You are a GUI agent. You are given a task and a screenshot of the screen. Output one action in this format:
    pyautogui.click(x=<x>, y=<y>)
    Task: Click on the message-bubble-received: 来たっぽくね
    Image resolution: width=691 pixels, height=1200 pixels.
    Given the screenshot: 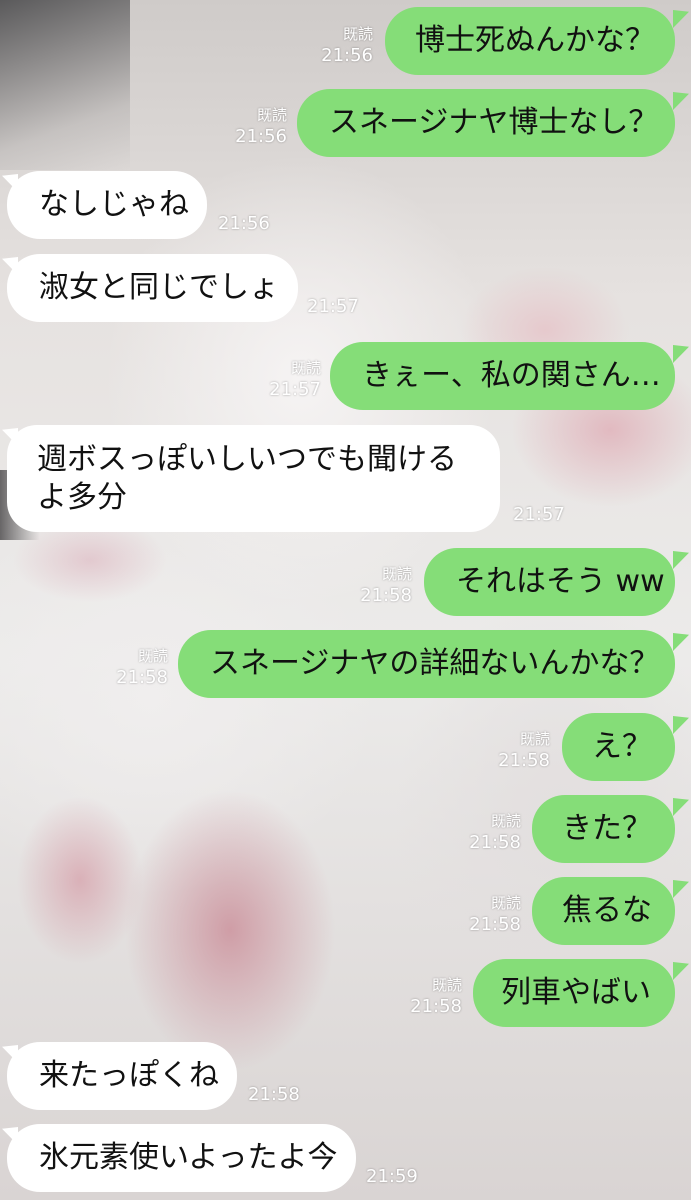 What is the action you would take?
    pyautogui.click(x=122, y=1076)
    